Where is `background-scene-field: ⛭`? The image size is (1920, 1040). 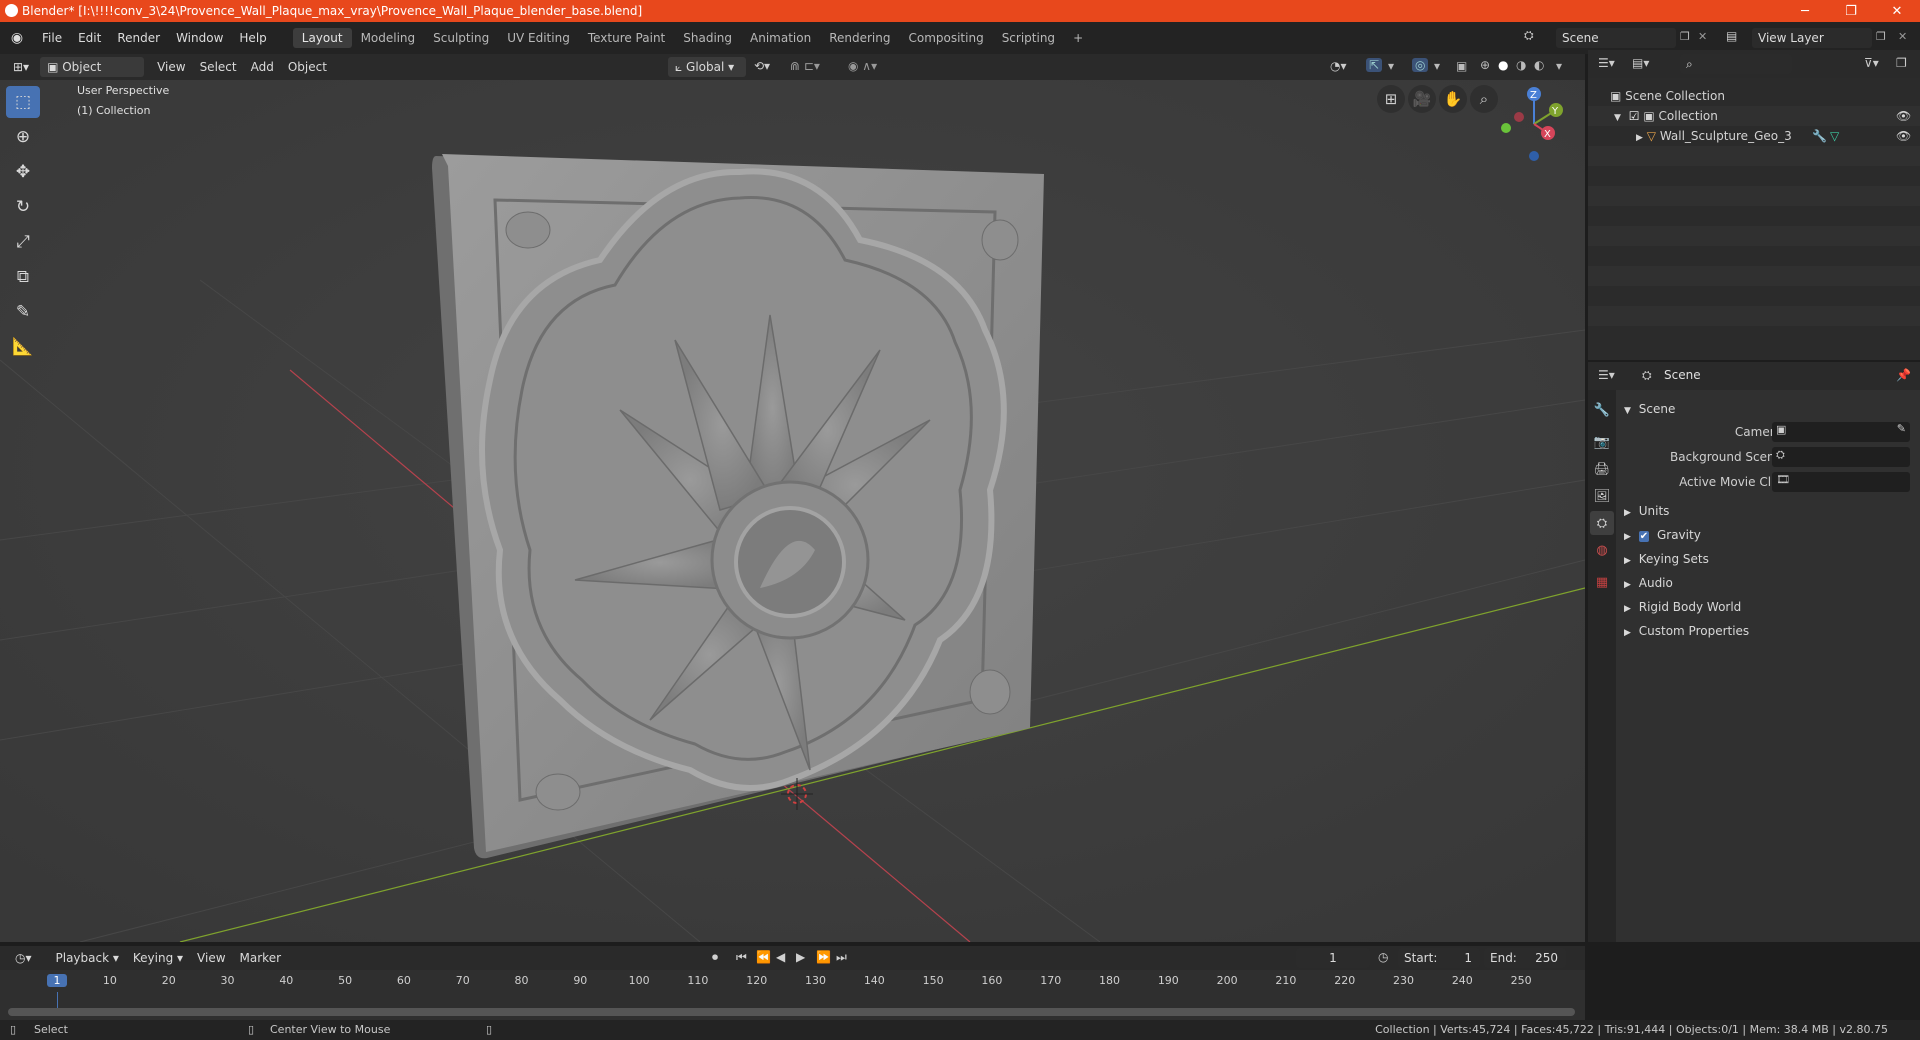
background-scene-field: ⛭ is located at coordinates (1841, 457).